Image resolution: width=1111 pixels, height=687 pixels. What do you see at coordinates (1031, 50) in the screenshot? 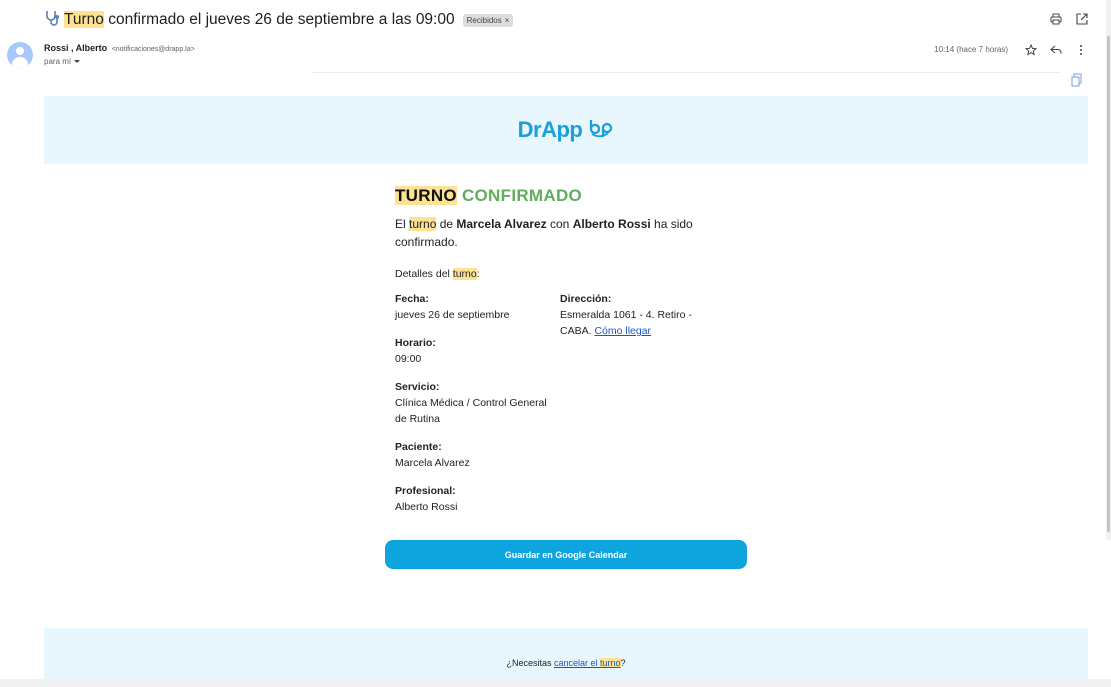
I see `star-icon` at bounding box center [1031, 50].